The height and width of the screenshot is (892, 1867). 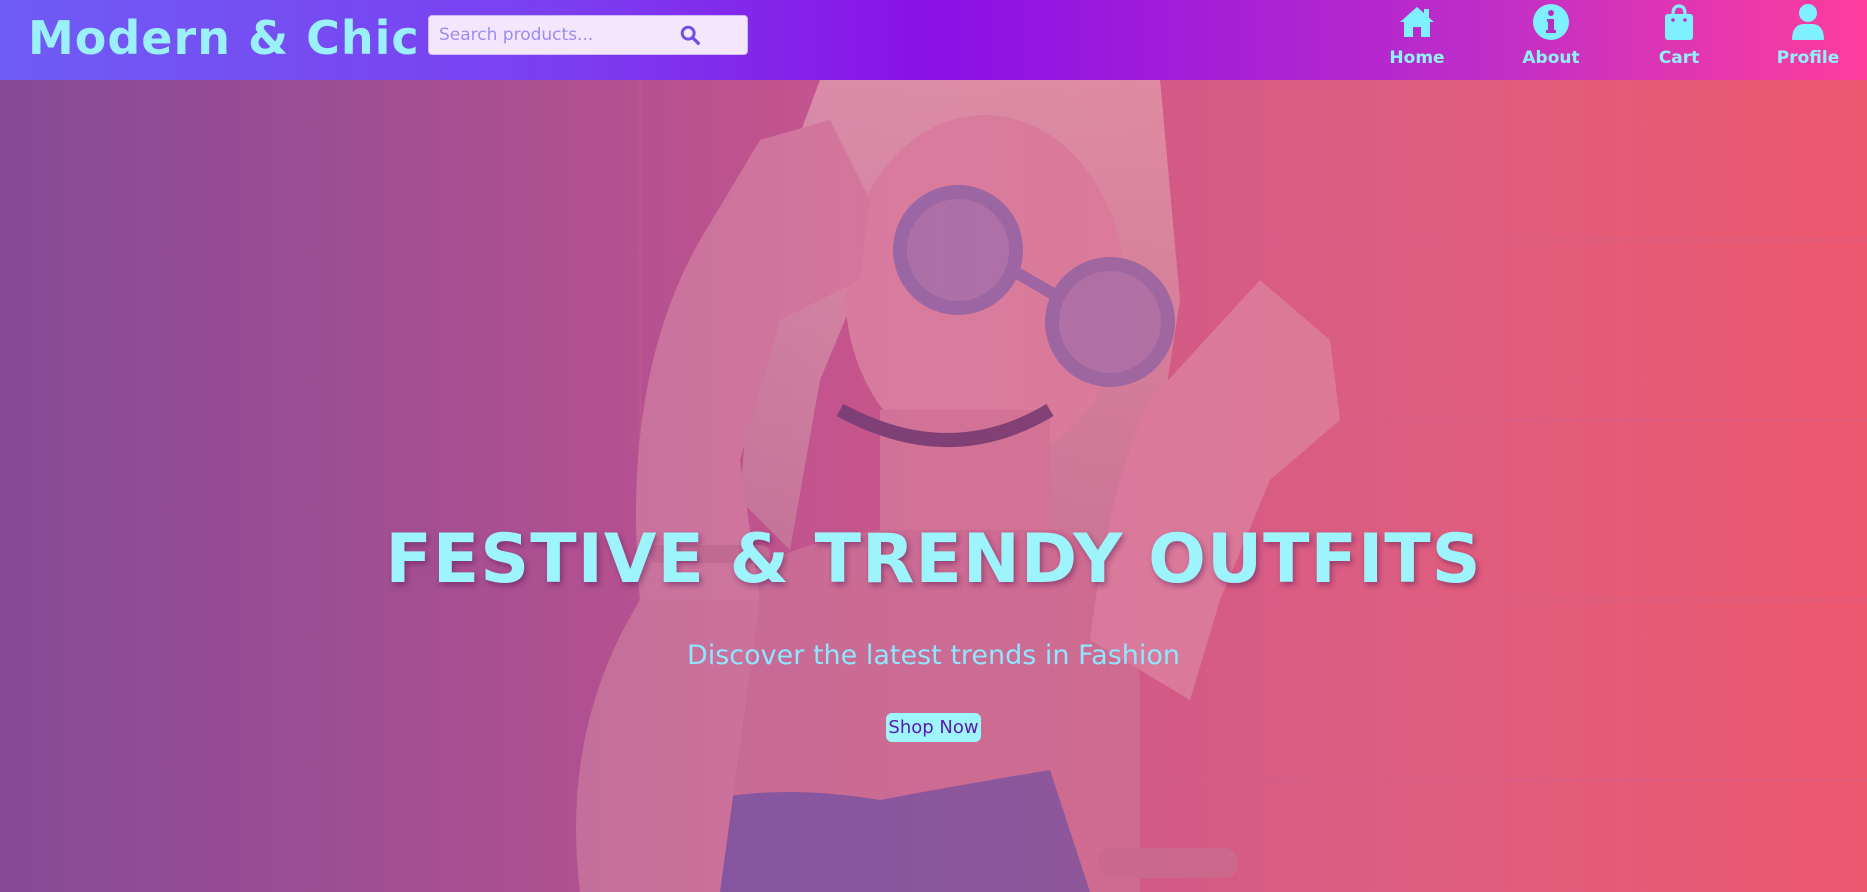 I want to click on nav-about: About, so click(x=1551, y=36).